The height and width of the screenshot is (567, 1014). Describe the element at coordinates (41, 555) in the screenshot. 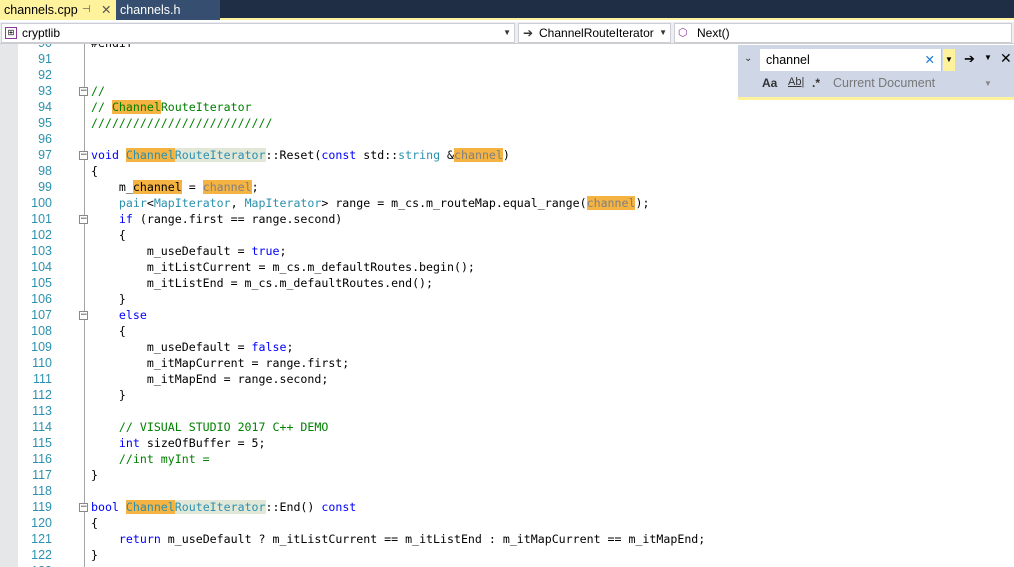

I see `line-number: 122` at that location.